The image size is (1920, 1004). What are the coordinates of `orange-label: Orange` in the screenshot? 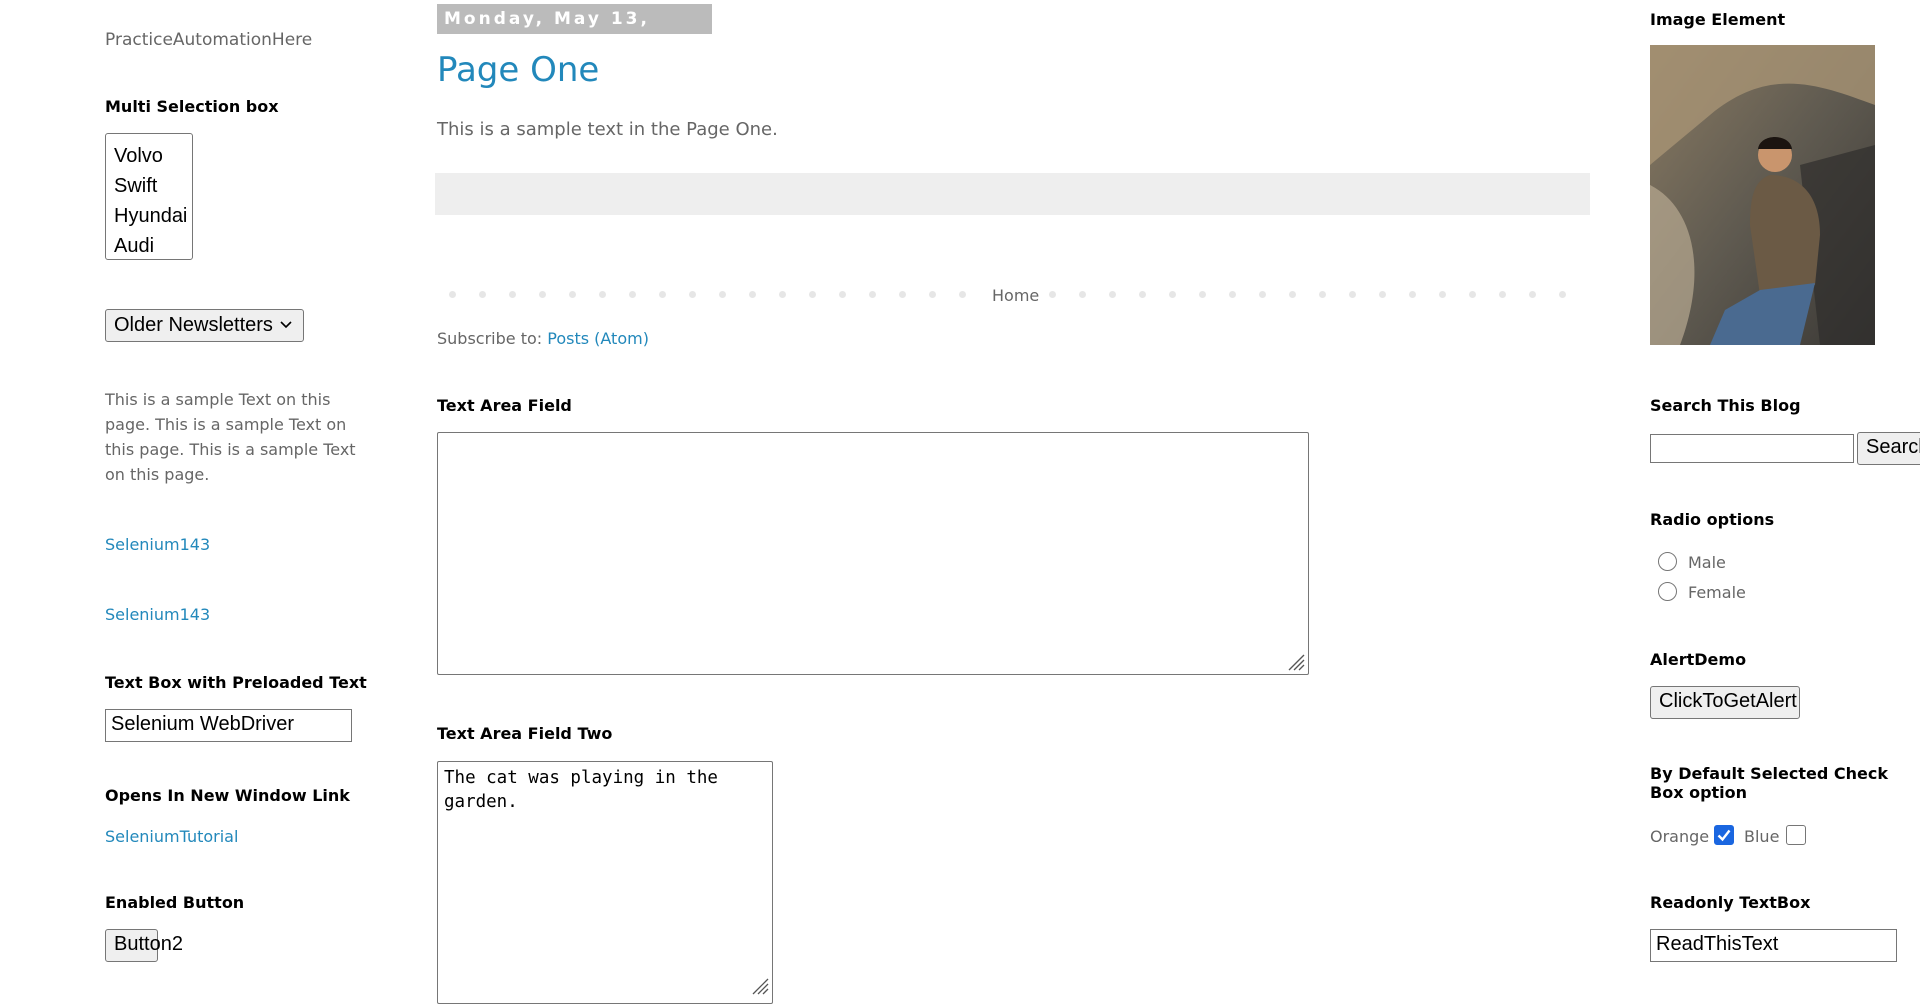 It's located at (1680, 836).